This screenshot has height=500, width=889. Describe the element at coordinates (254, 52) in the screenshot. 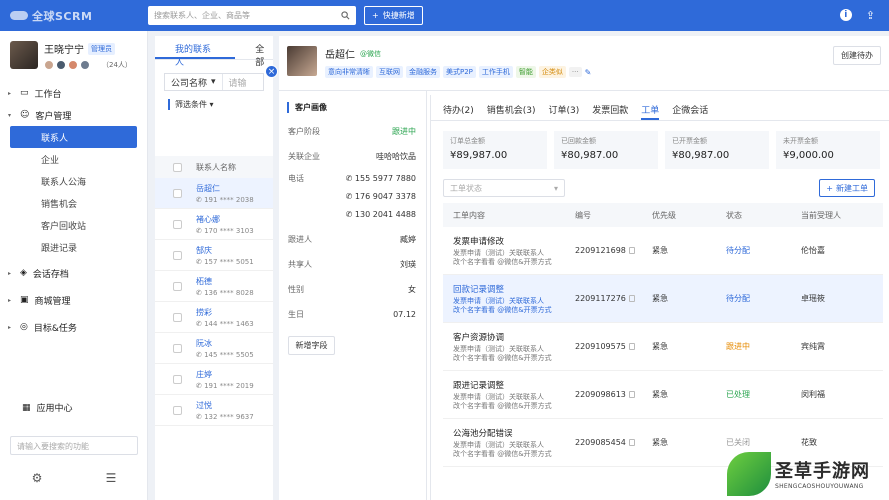

I see `tab-all: 全部` at that location.